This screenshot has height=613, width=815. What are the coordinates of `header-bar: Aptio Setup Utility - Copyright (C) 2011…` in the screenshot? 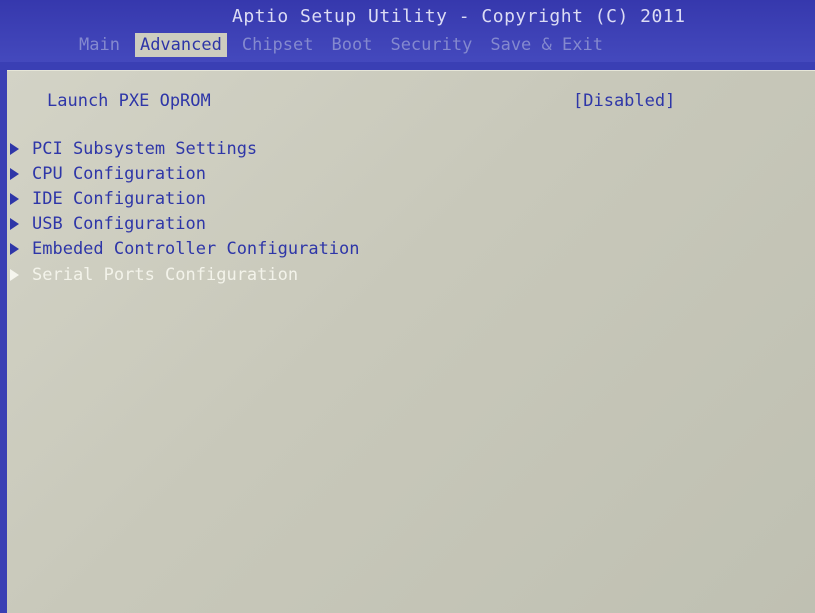 It's located at (407, 31).